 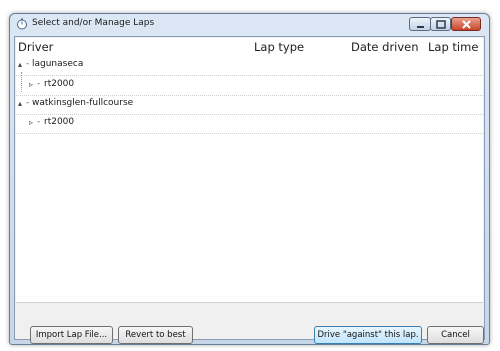 I want to click on minimize-icon, so click(x=420, y=27).